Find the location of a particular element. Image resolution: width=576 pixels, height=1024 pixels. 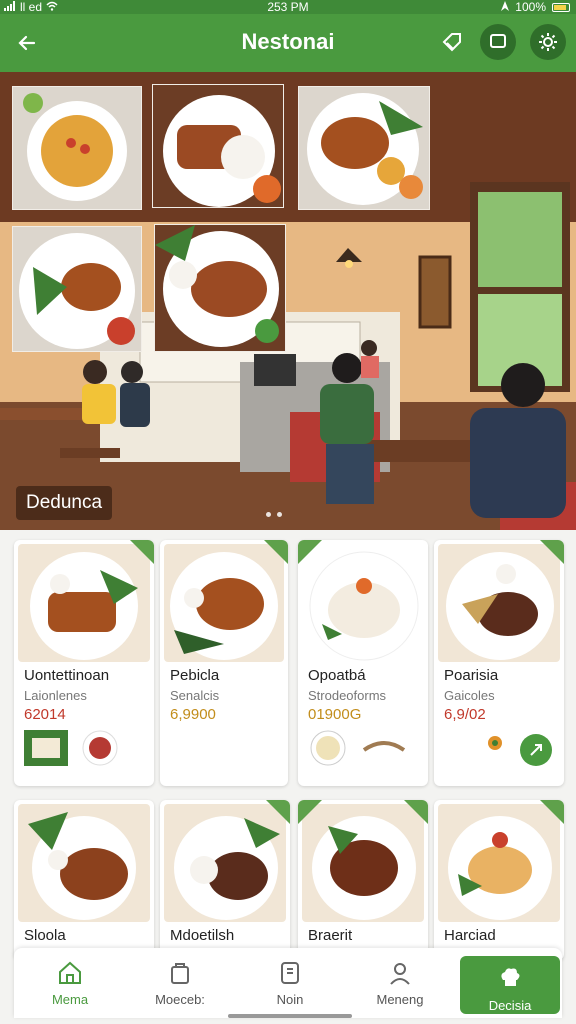

dish-name: Uontettinoan is located at coordinates (67, 675).